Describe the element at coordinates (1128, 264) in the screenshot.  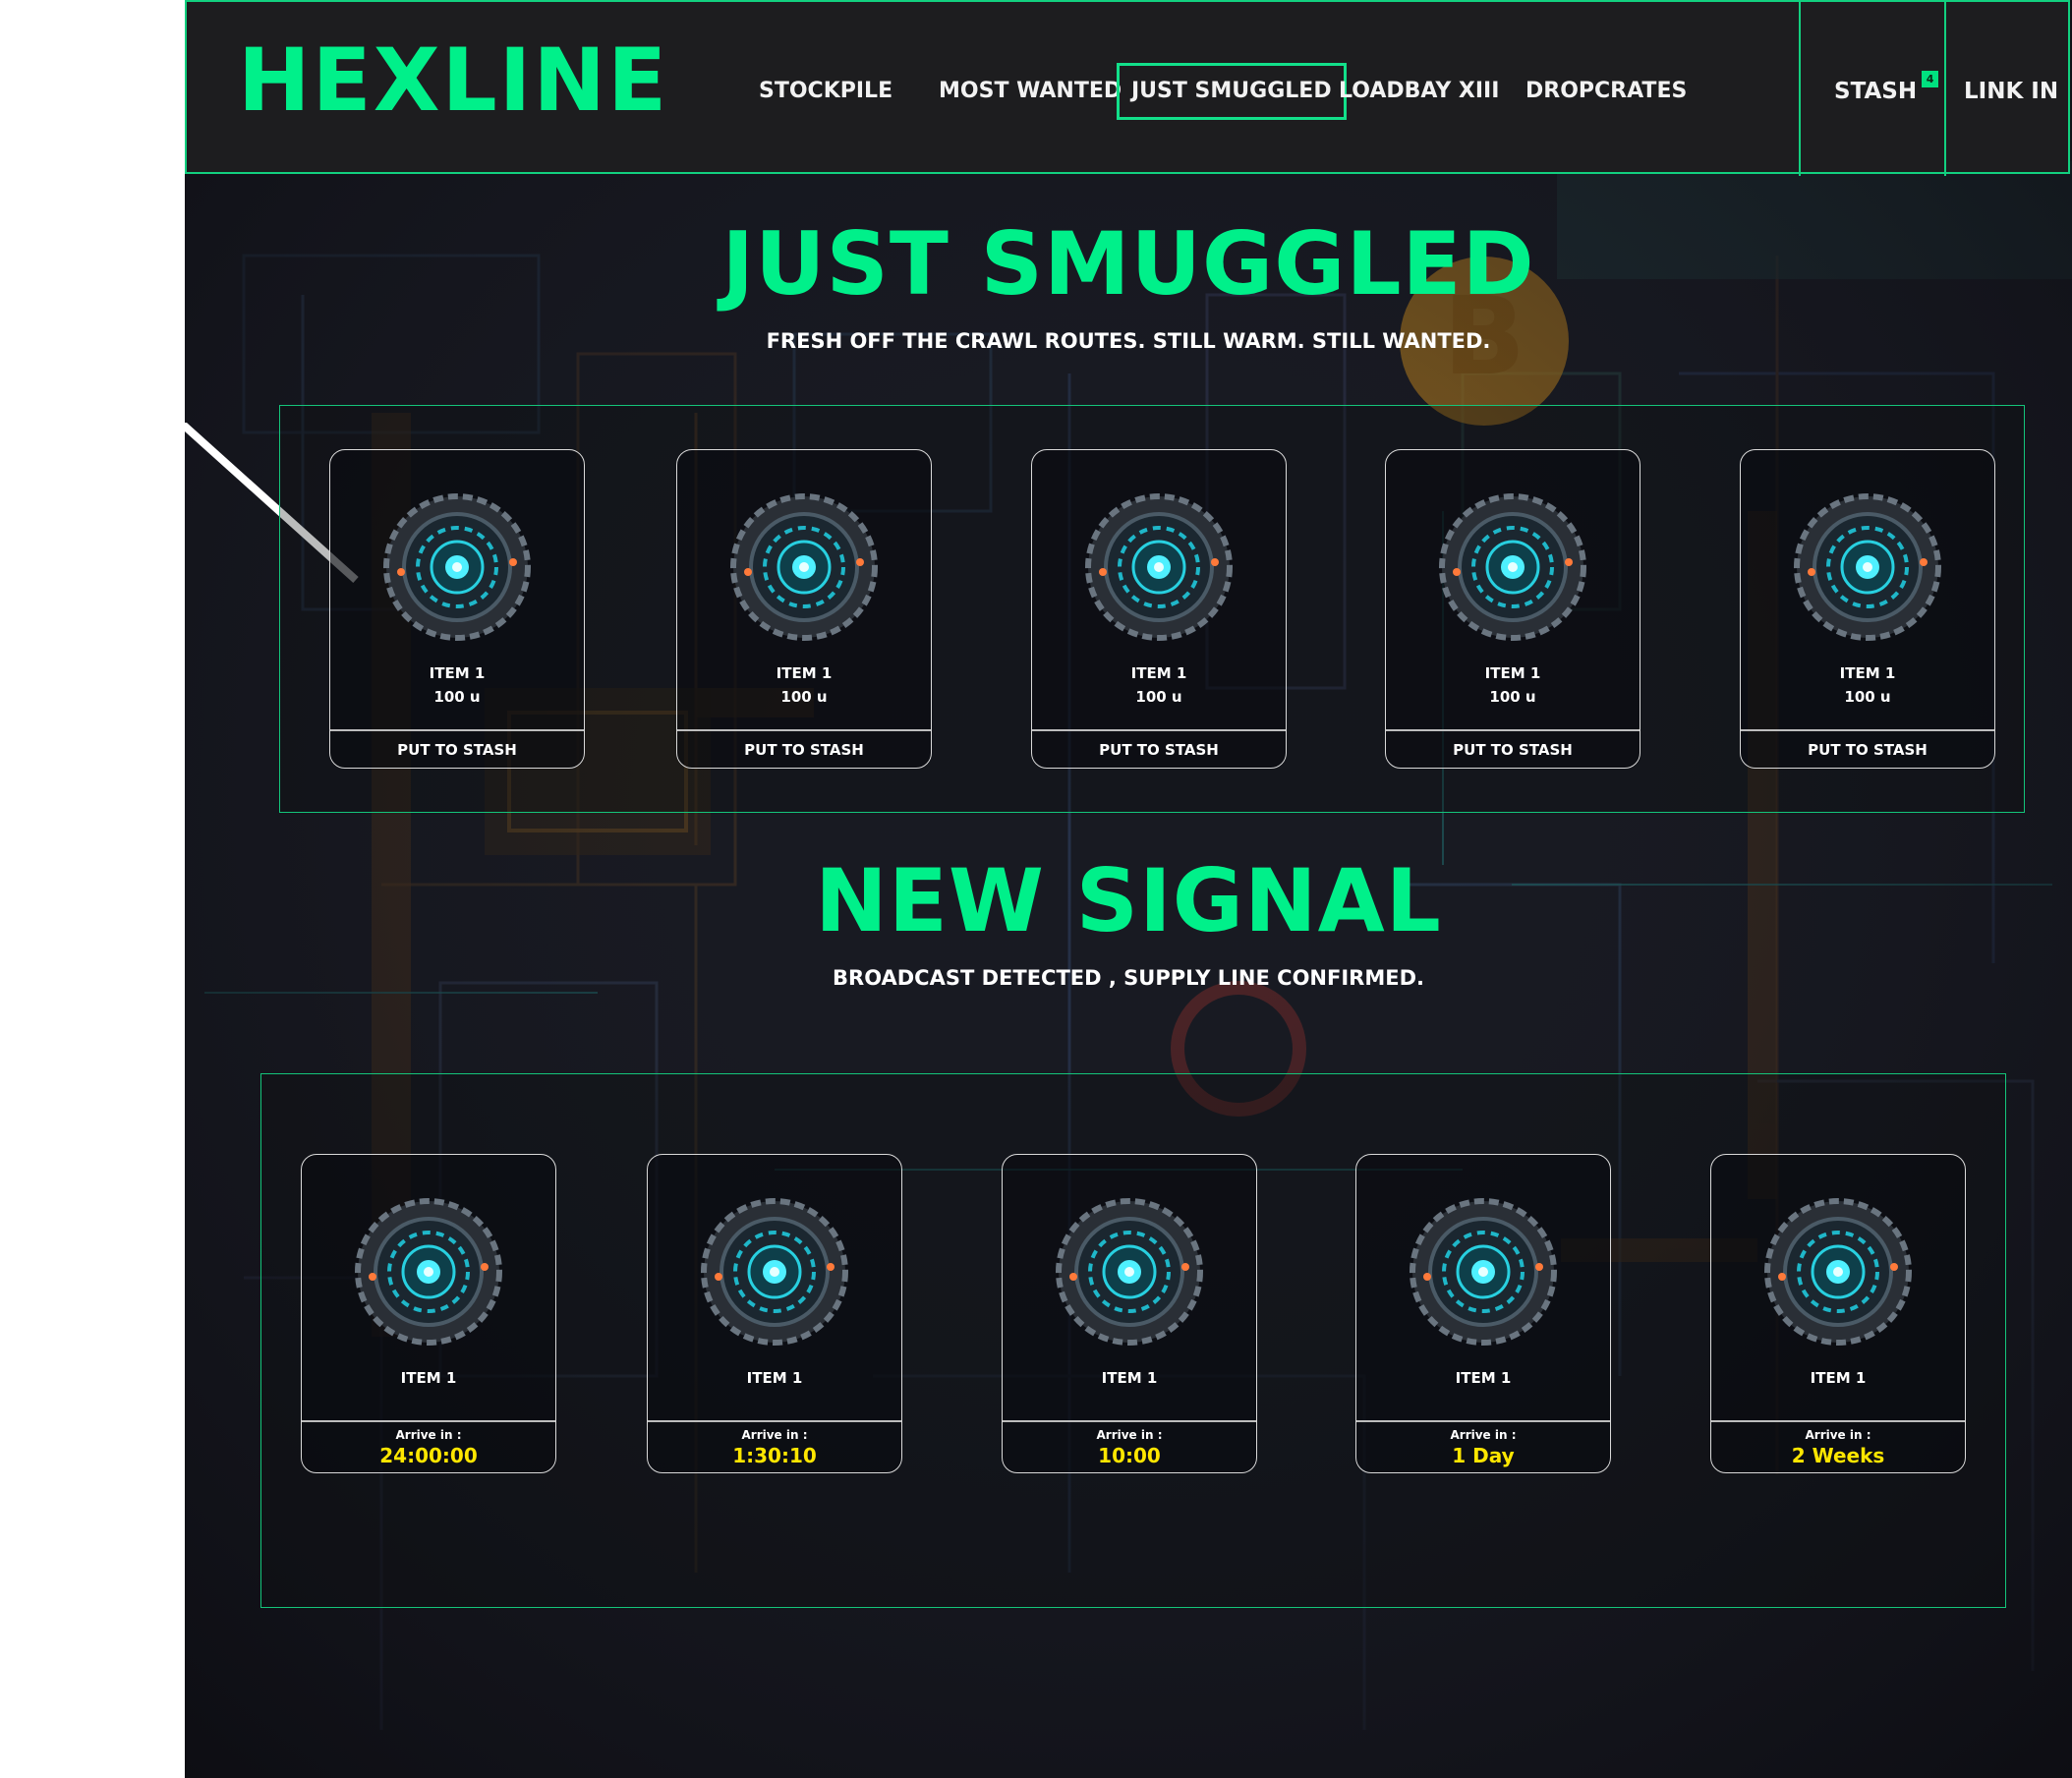
I see `just-smuggled-title: JUST SMUGGLED` at that location.